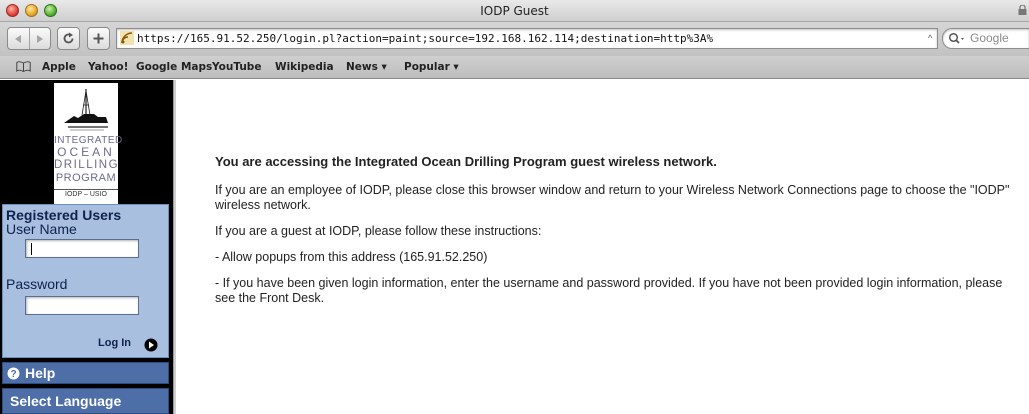 The height and width of the screenshot is (414, 1029). What do you see at coordinates (431, 67) in the screenshot?
I see `bookmark-popular-menu: Popular ▾` at bounding box center [431, 67].